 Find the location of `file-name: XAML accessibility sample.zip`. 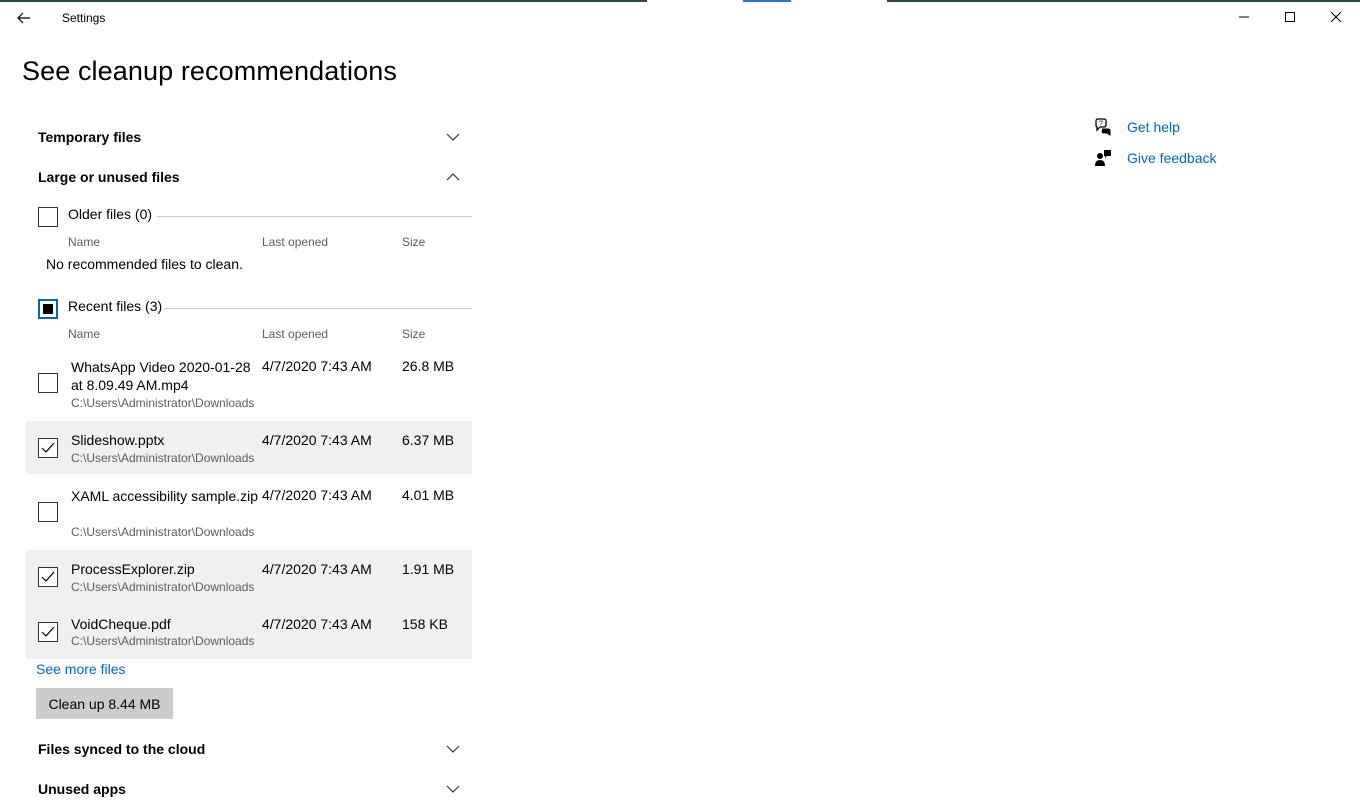

file-name: XAML accessibility sample.zip is located at coordinates (164, 496).